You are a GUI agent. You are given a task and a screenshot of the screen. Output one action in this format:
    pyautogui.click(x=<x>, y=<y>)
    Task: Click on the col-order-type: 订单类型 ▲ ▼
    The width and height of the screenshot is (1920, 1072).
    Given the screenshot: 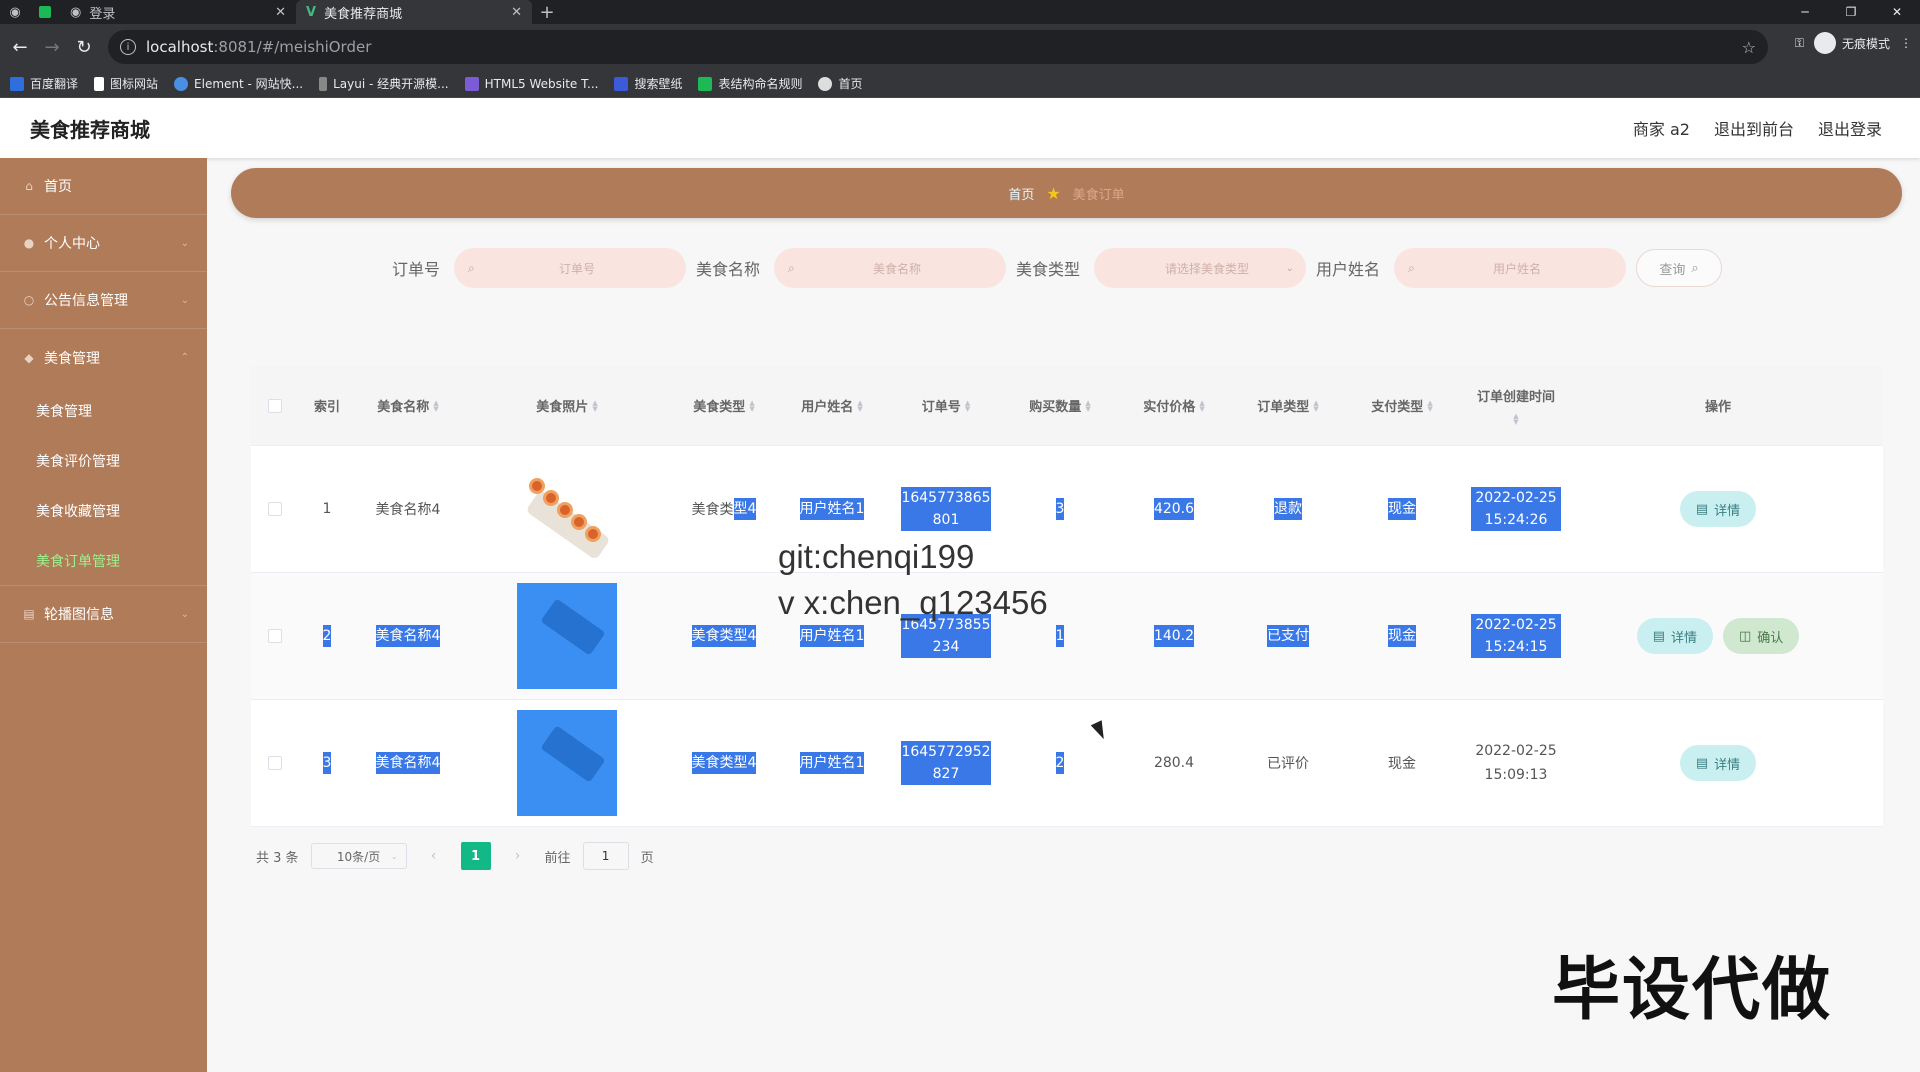 What is the action you would take?
    pyautogui.click(x=1288, y=405)
    